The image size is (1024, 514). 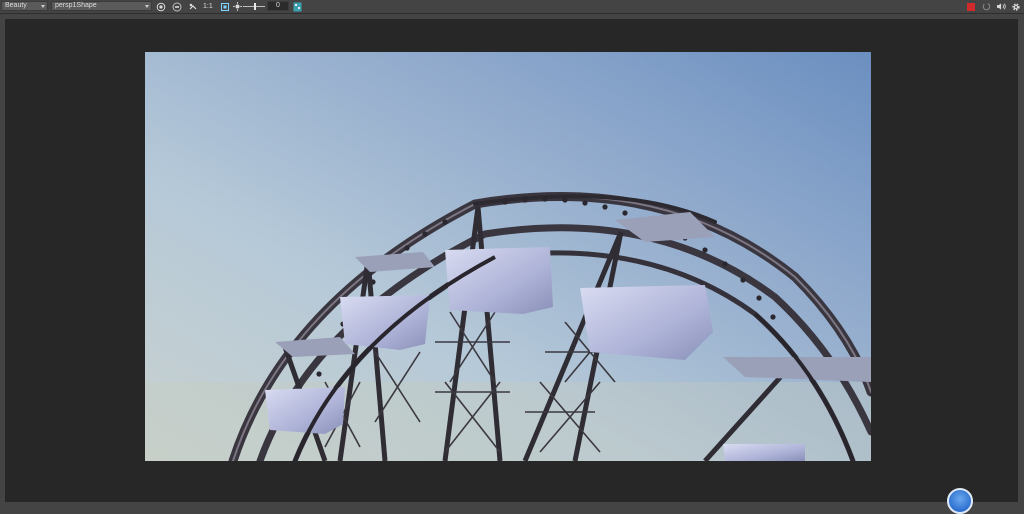 What do you see at coordinates (1016, 6) in the screenshot?
I see `gear-icon` at bounding box center [1016, 6].